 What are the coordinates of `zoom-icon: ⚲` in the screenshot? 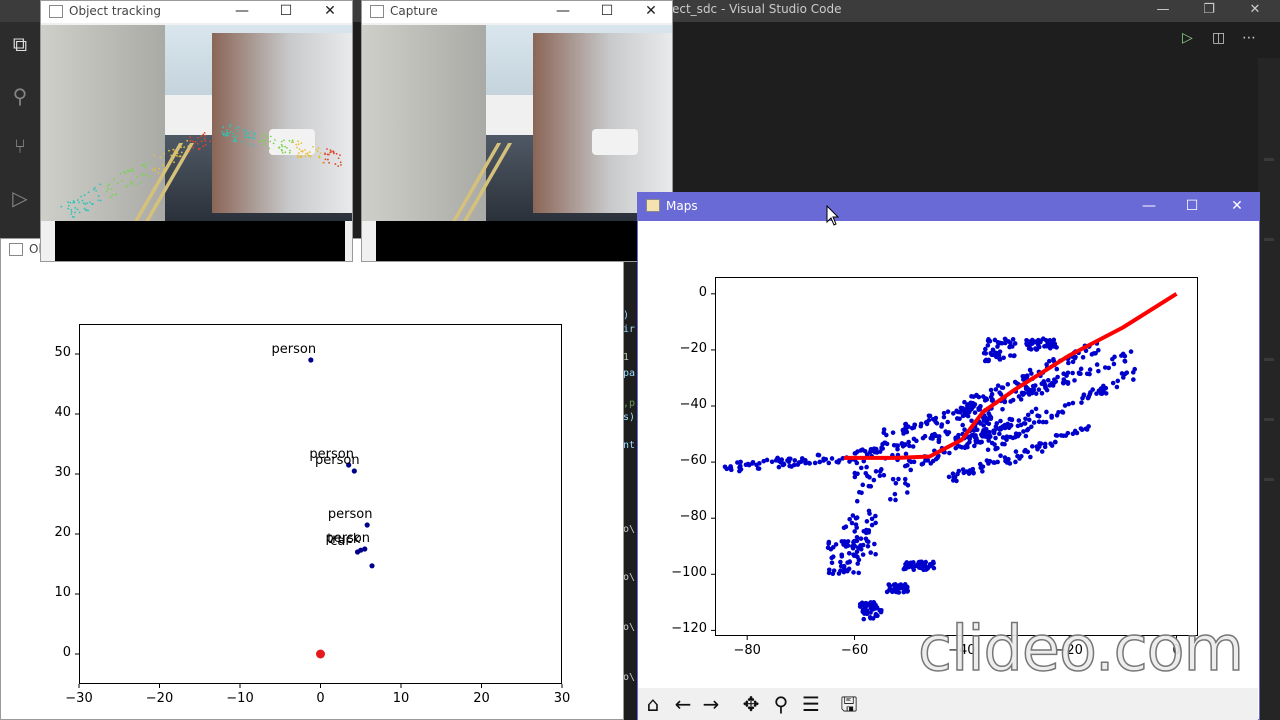 It's located at (781, 704).